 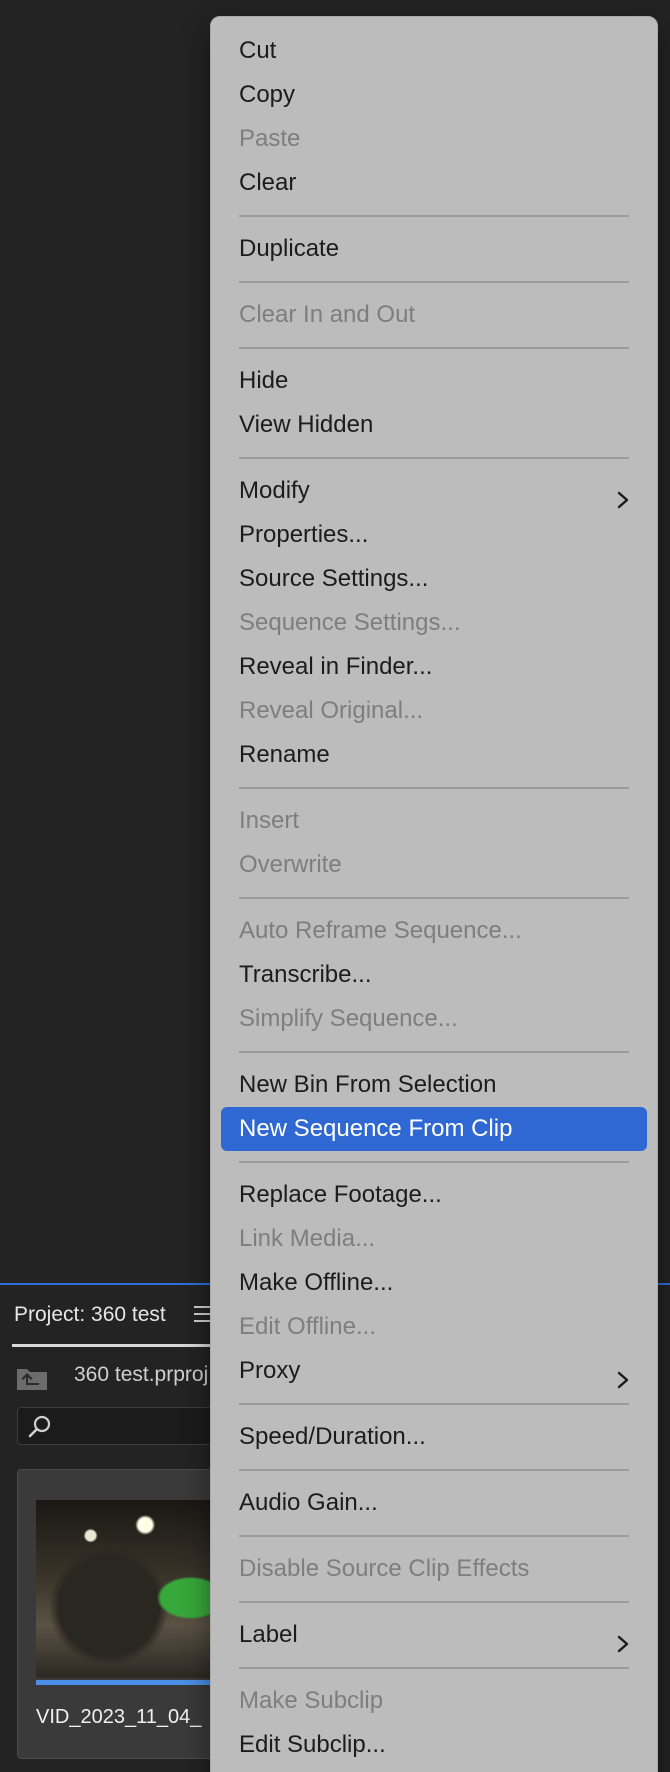 What do you see at coordinates (289, 248) in the screenshot?
I see `menu-item-label: Duplicate` at bounding box center [289, 248].